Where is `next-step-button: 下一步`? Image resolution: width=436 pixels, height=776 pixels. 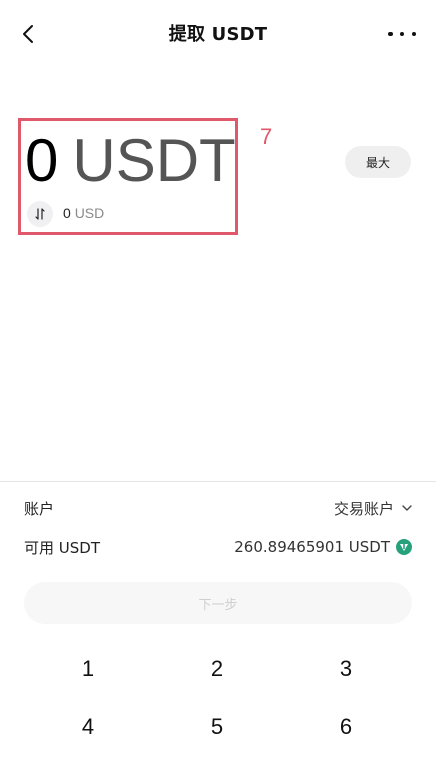 next-step-button: 下一步 is located at coordinates (218, 603).